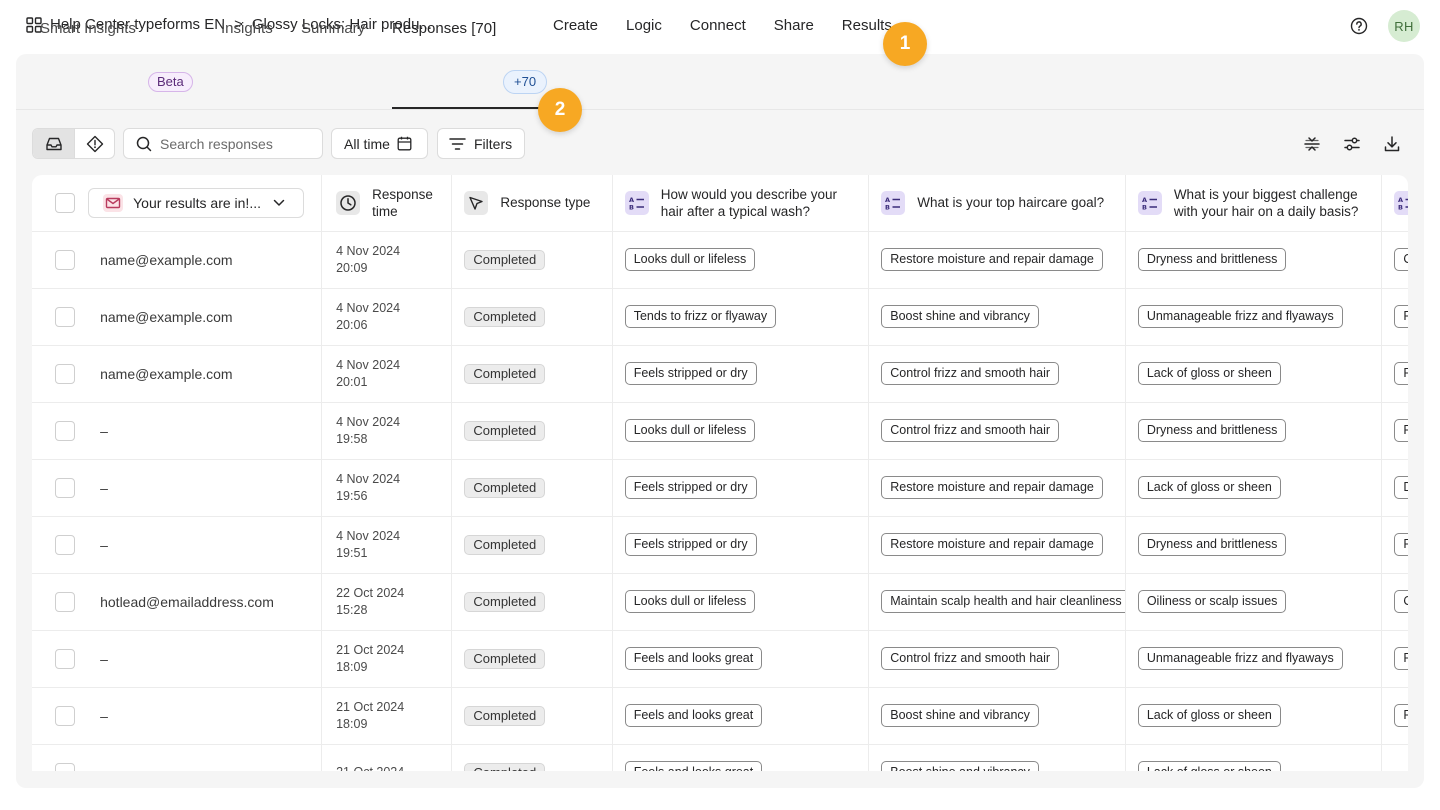 The width and height of the screenshot is (1440, 810). I want to click on search-icon, so click(144, 143).